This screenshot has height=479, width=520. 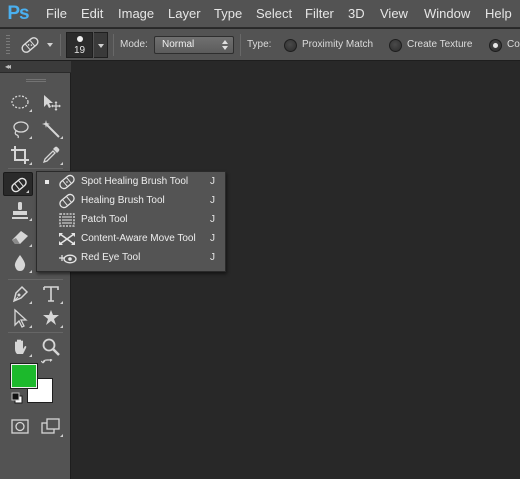 What do you see at coordinates (51, 347) in the screenshot?
I see `tool-zoom` at bounding box center [51, 347].